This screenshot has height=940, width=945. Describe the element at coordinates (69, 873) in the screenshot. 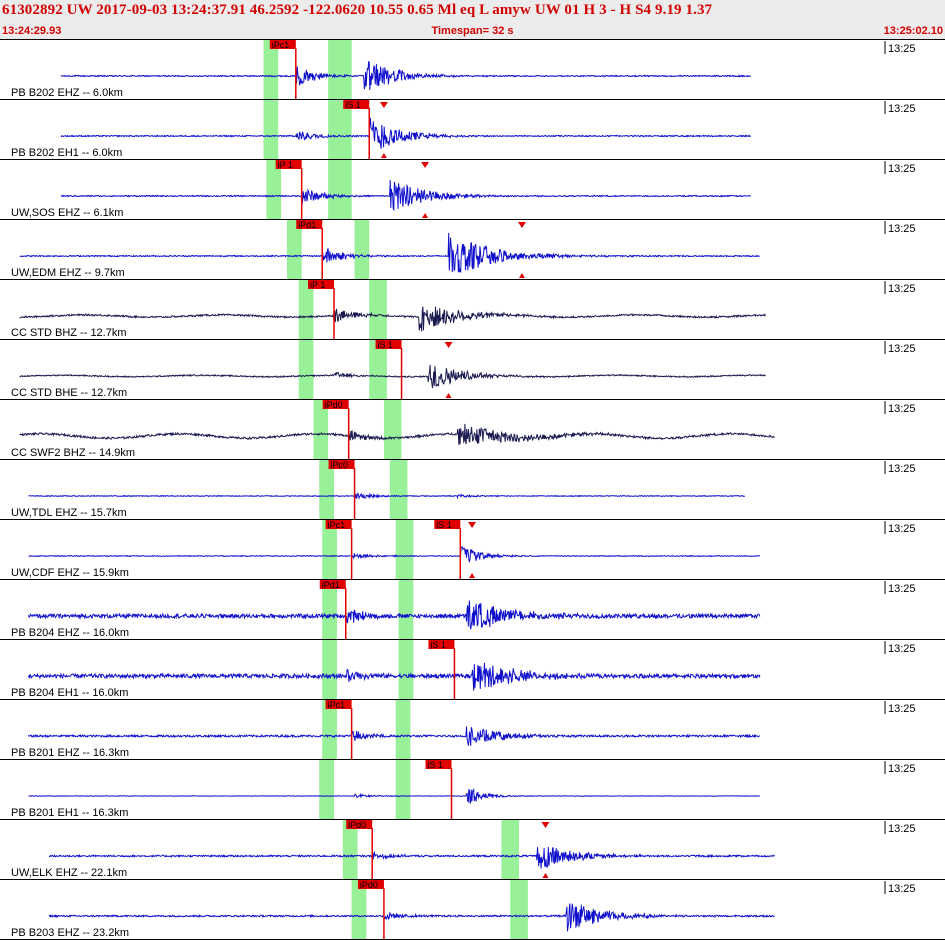

I see `channel-label: UW,ELK EHZ -- 22.1km` at that location.